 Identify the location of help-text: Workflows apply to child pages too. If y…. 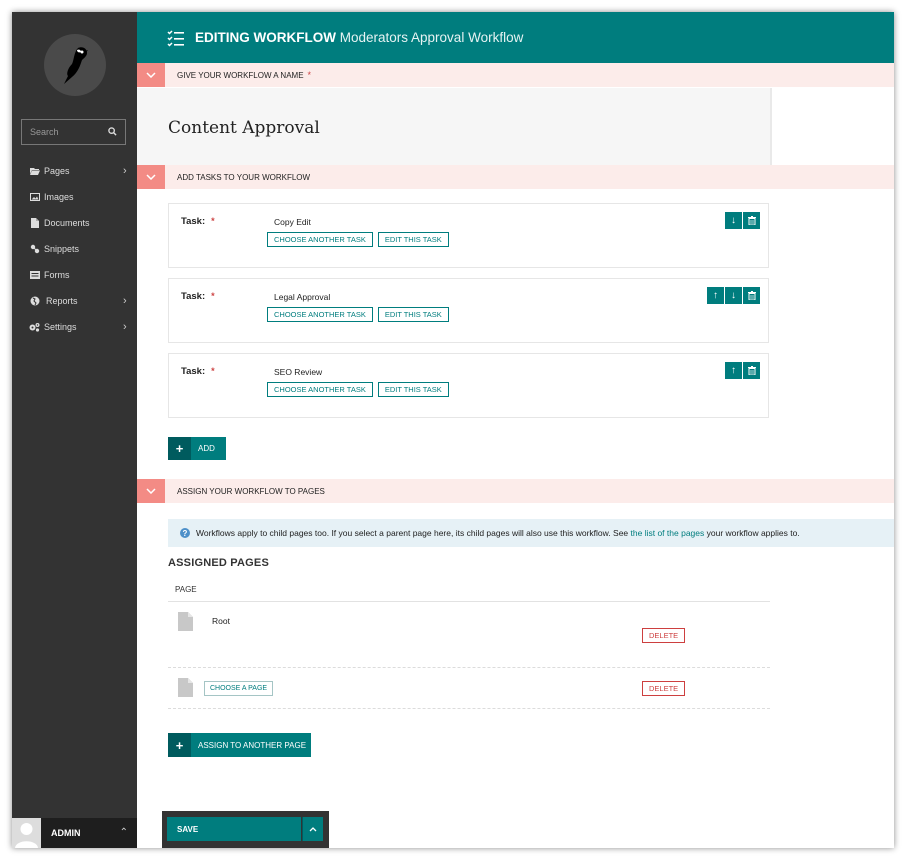
(498, 533).